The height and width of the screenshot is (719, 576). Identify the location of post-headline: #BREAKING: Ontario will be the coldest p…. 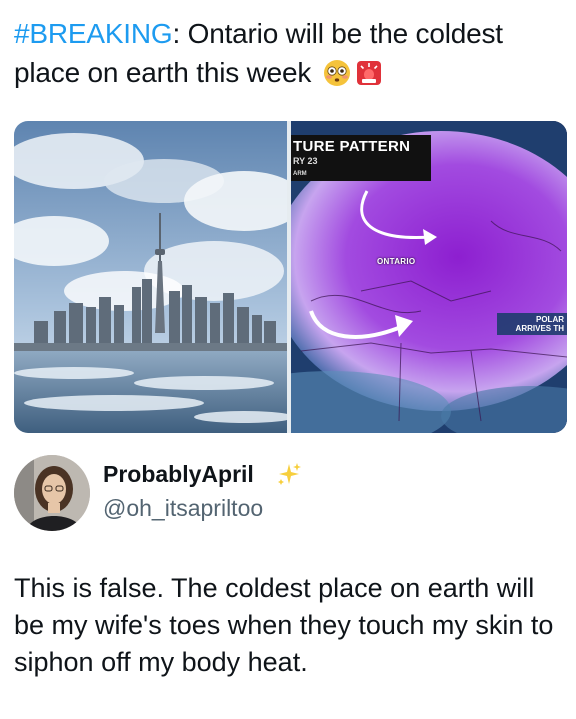
(289, 55).